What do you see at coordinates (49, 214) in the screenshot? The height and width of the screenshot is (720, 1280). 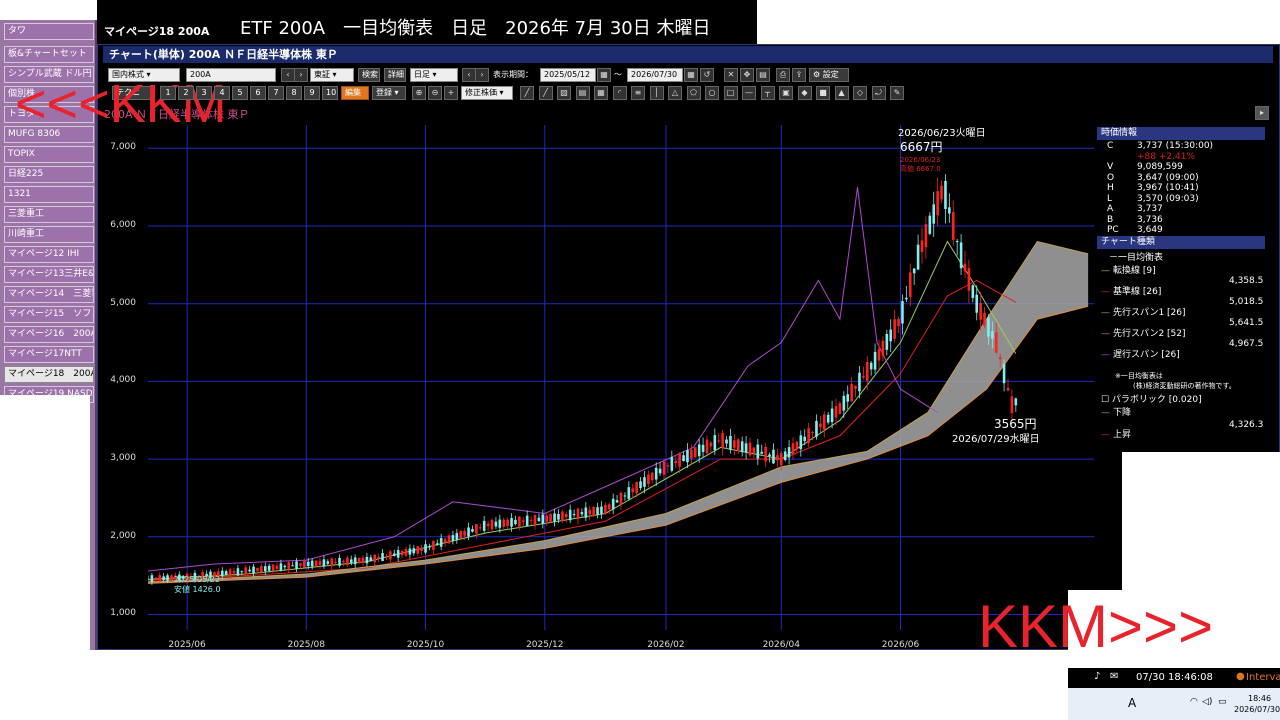 I see `sidebar-item: 三菱重工` at bounding box center [49, 214].